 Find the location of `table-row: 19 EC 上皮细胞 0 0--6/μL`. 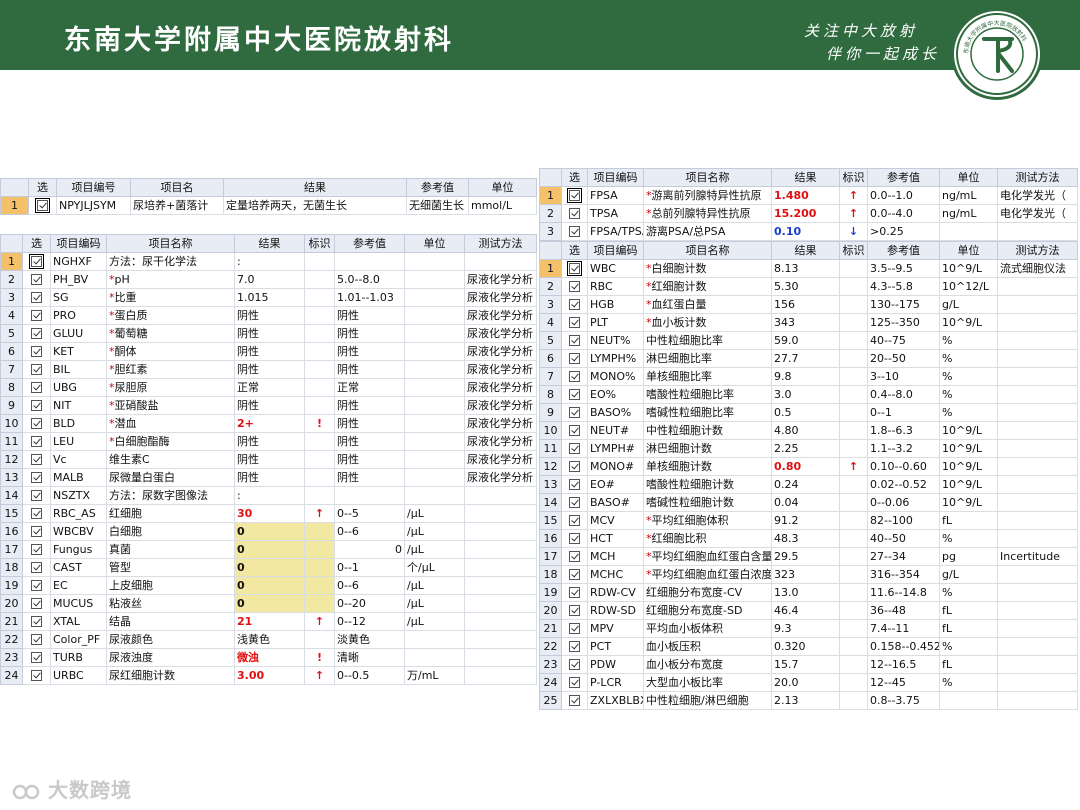

table-row: 19 EC 上皮细胞 0 0--6/μL is located at coordinates (268, 585).